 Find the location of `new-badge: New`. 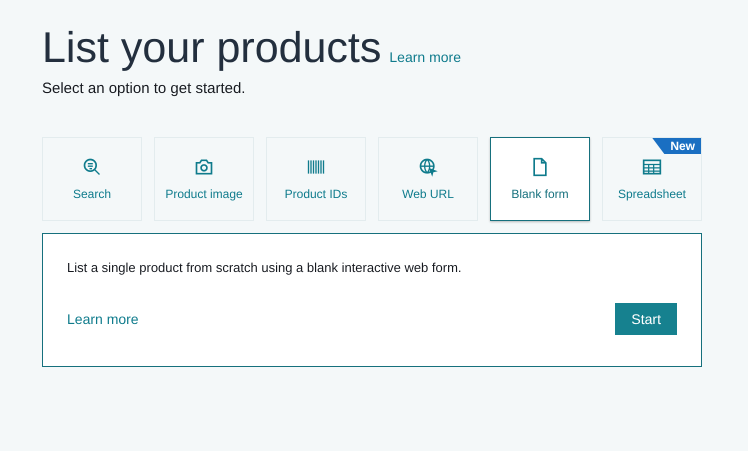

new-badge: New is located at coordinates (676, 146).